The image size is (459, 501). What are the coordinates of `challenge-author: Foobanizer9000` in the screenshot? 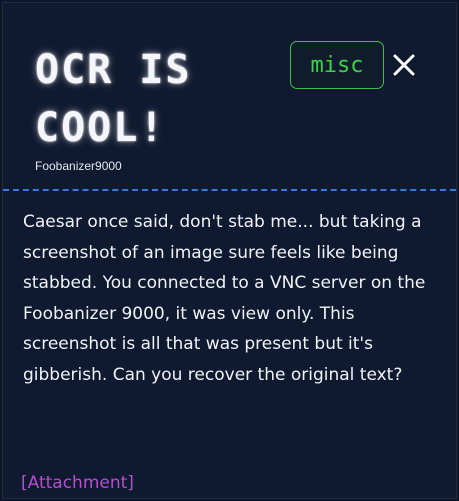 It's located at (78, 166).